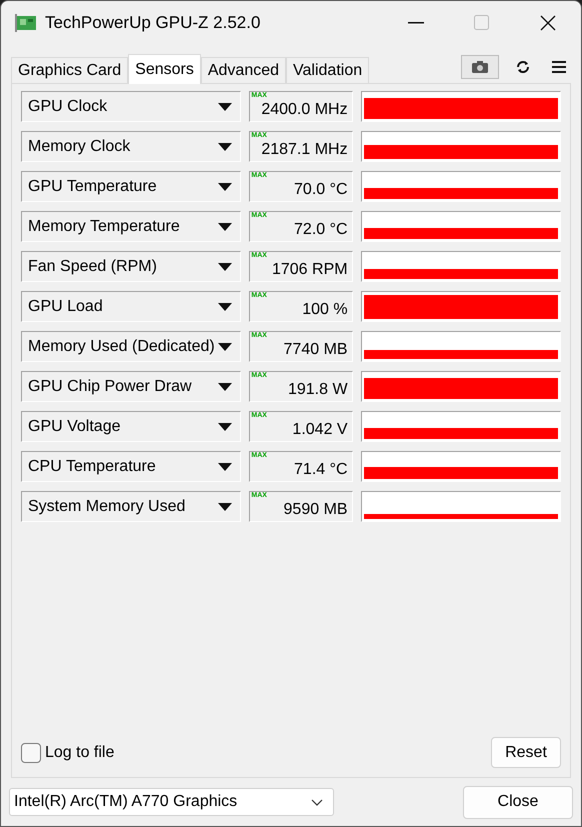  I want to click on window-title: TechPowerUp GPU-Z 2.52.0, so click(152, 23).